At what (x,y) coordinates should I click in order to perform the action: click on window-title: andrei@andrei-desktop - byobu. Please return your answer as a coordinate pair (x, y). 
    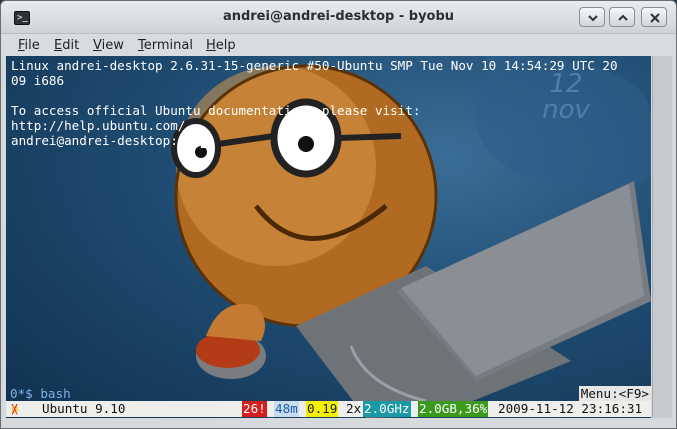
    Looking at the image, I should click on (338, 16).